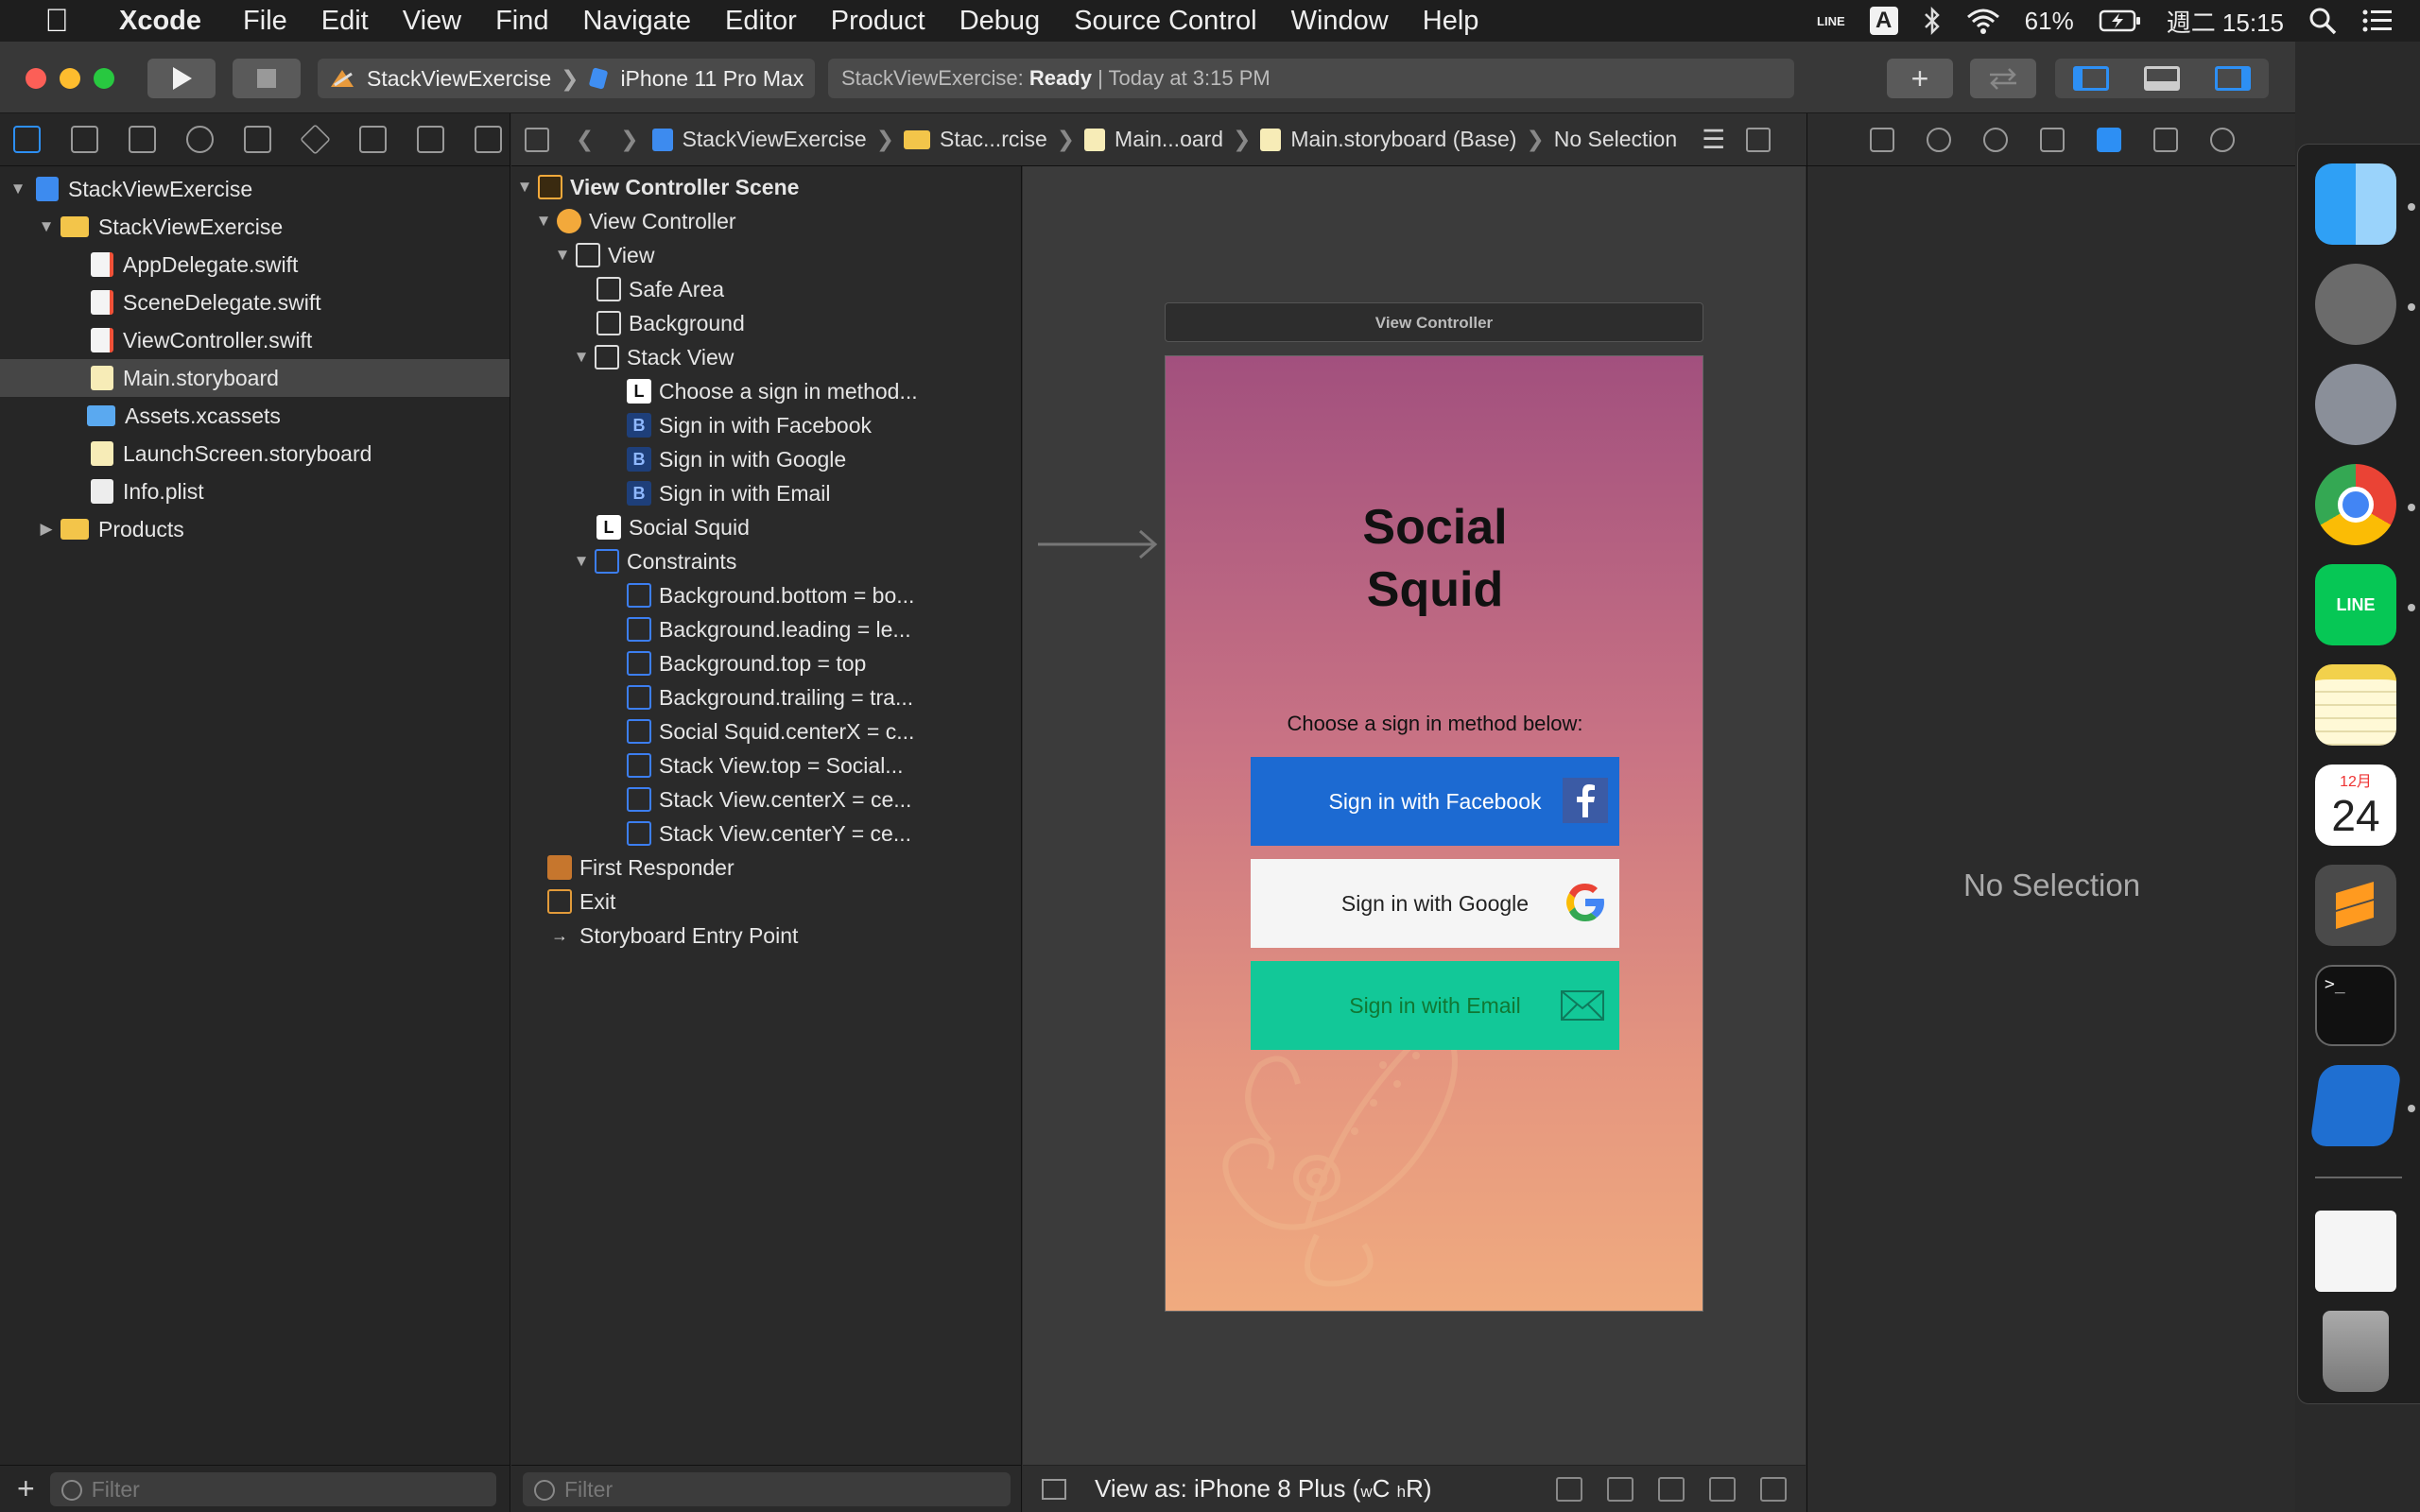  I want to click on outline-title-label: L Social Squid, so click(766, 527).